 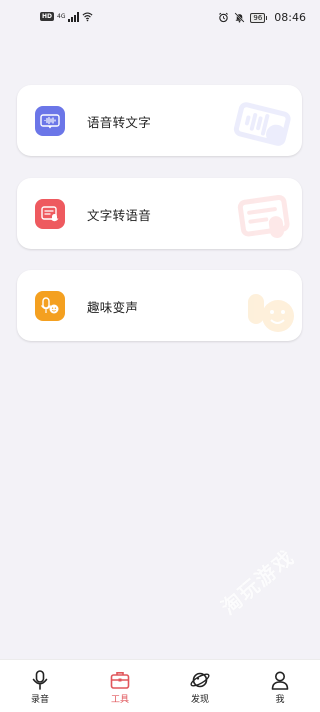 What do you see at coordinates (74, 16) in the screenshot?
I see `signal-icon` at bounding box center [74, 16].